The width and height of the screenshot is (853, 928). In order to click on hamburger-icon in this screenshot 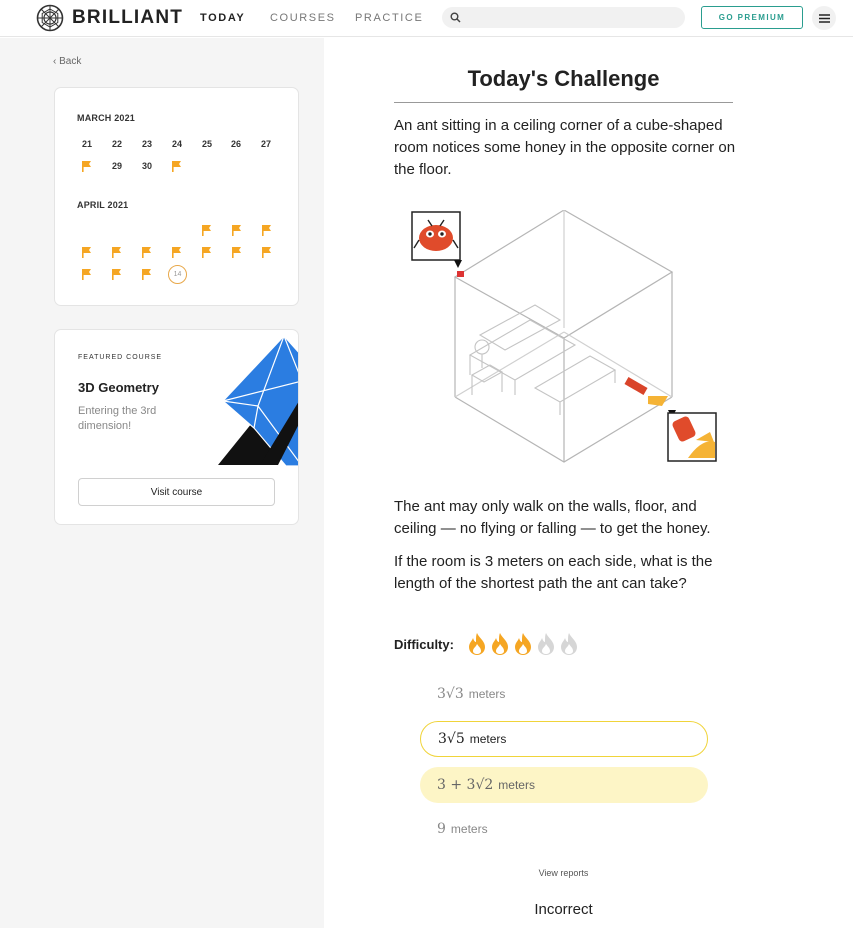, I will do `click(824, 18)`.